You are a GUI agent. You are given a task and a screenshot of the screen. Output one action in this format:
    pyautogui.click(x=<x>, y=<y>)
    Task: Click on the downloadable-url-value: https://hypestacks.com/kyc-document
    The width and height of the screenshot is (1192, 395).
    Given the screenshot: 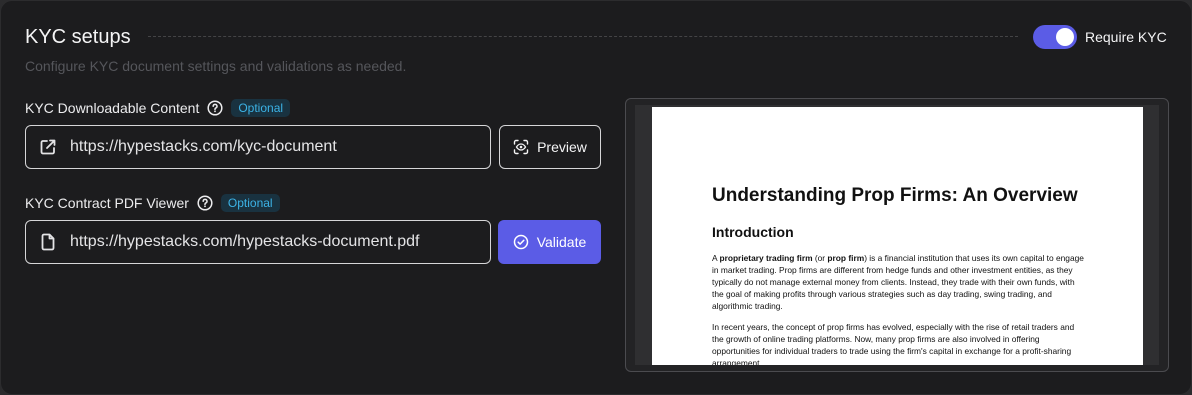 What is the action you would take?
    pyautogui.click(x=203, y=146)
    